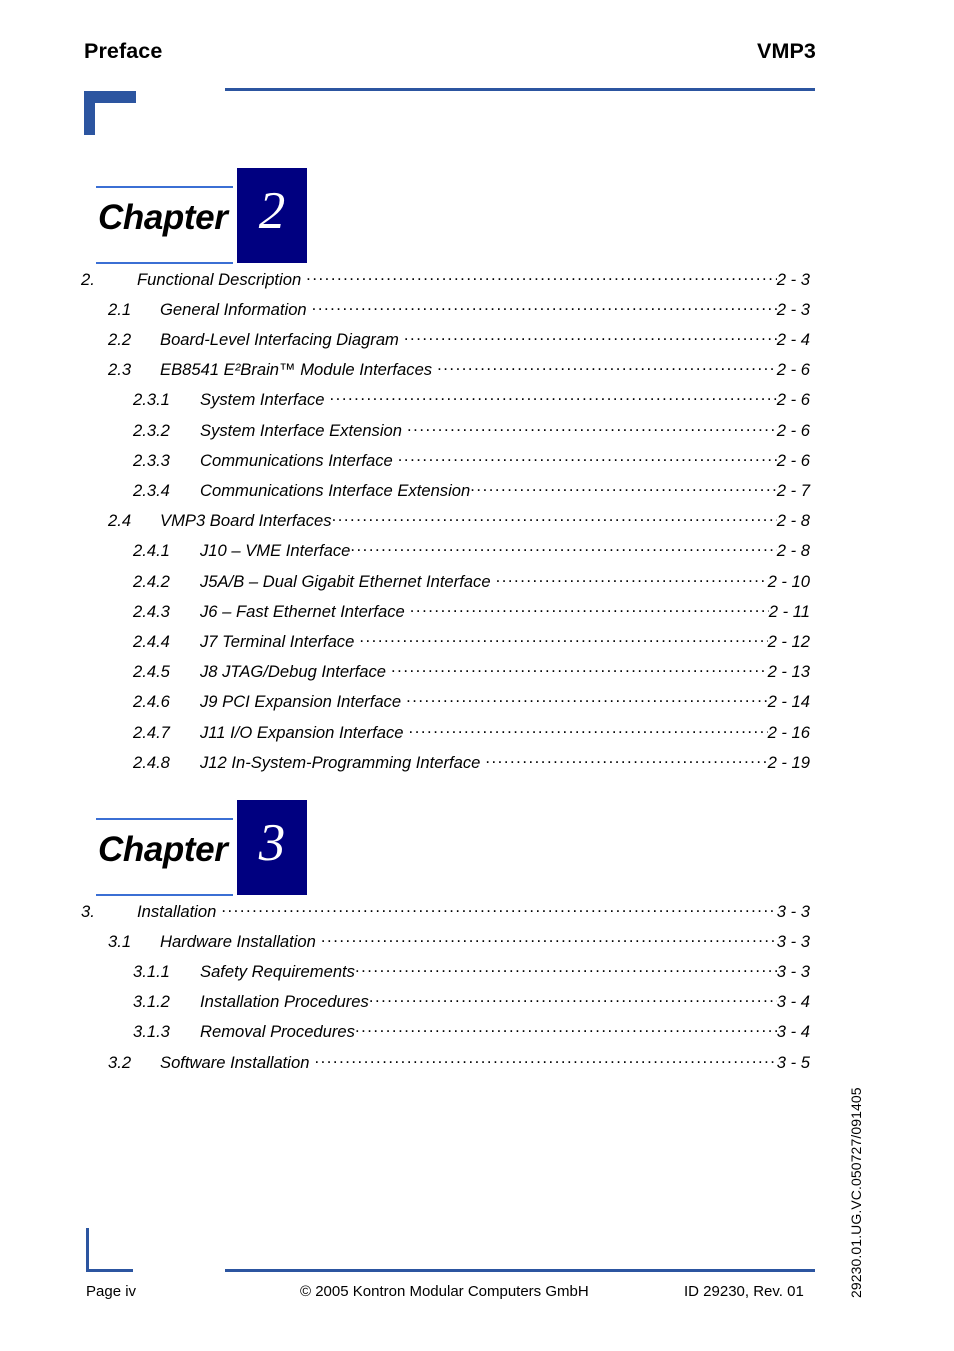 The height and width of the screenshot is (1351, 954). I want to click on toc-entry-number: 2.4.3, so click(151, 611).